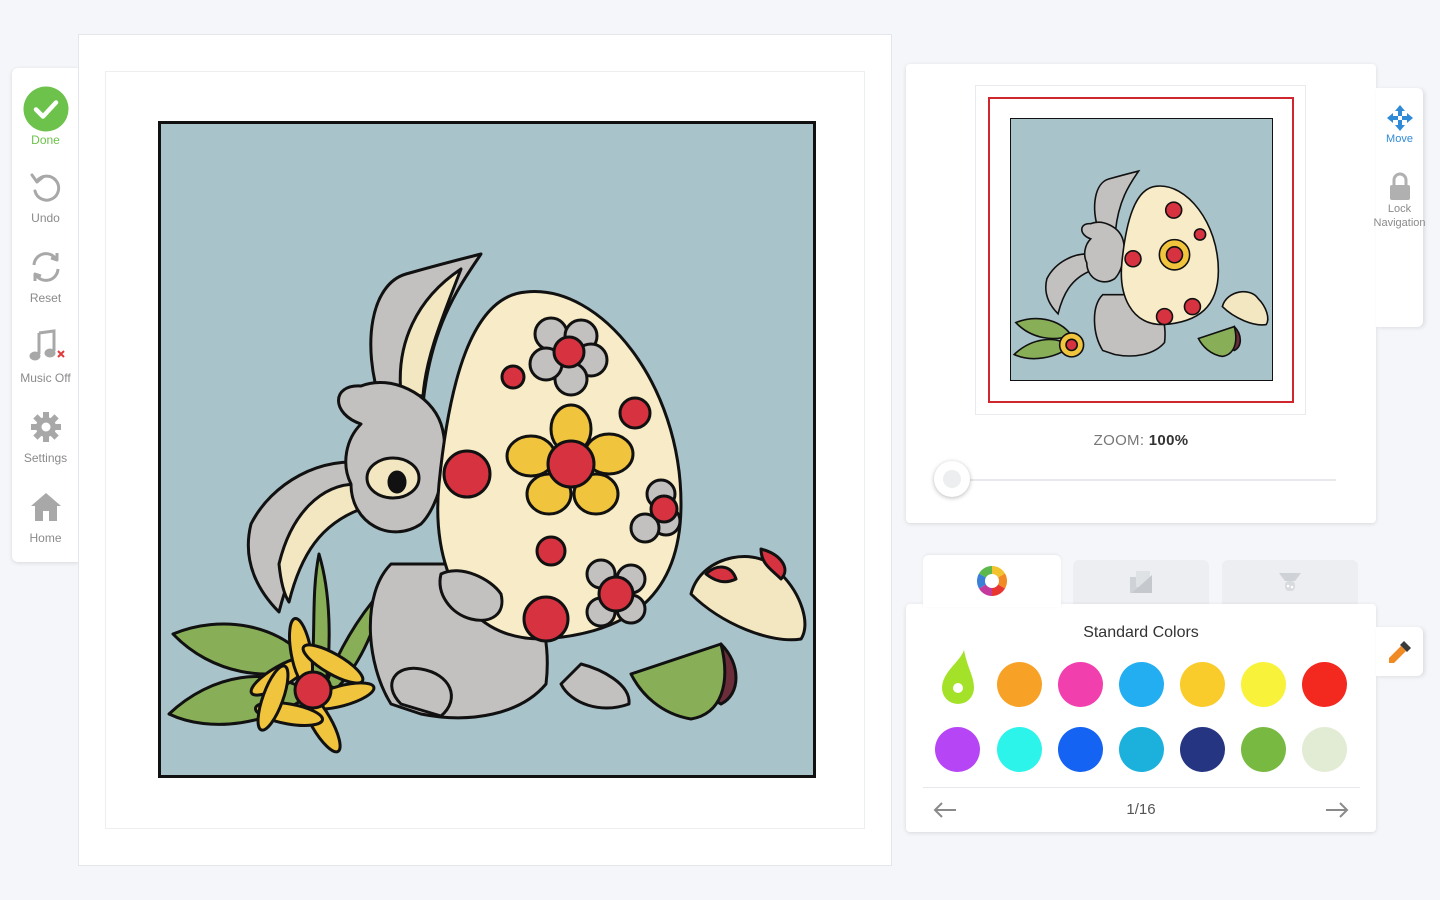  I want to click on tab-textures, so click(1141, 582).